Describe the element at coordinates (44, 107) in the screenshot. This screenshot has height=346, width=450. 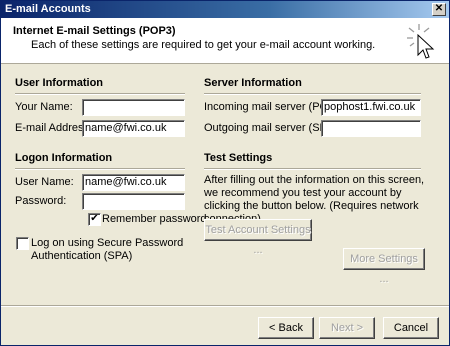
I see `your-name-label: Your Name:` at that location.